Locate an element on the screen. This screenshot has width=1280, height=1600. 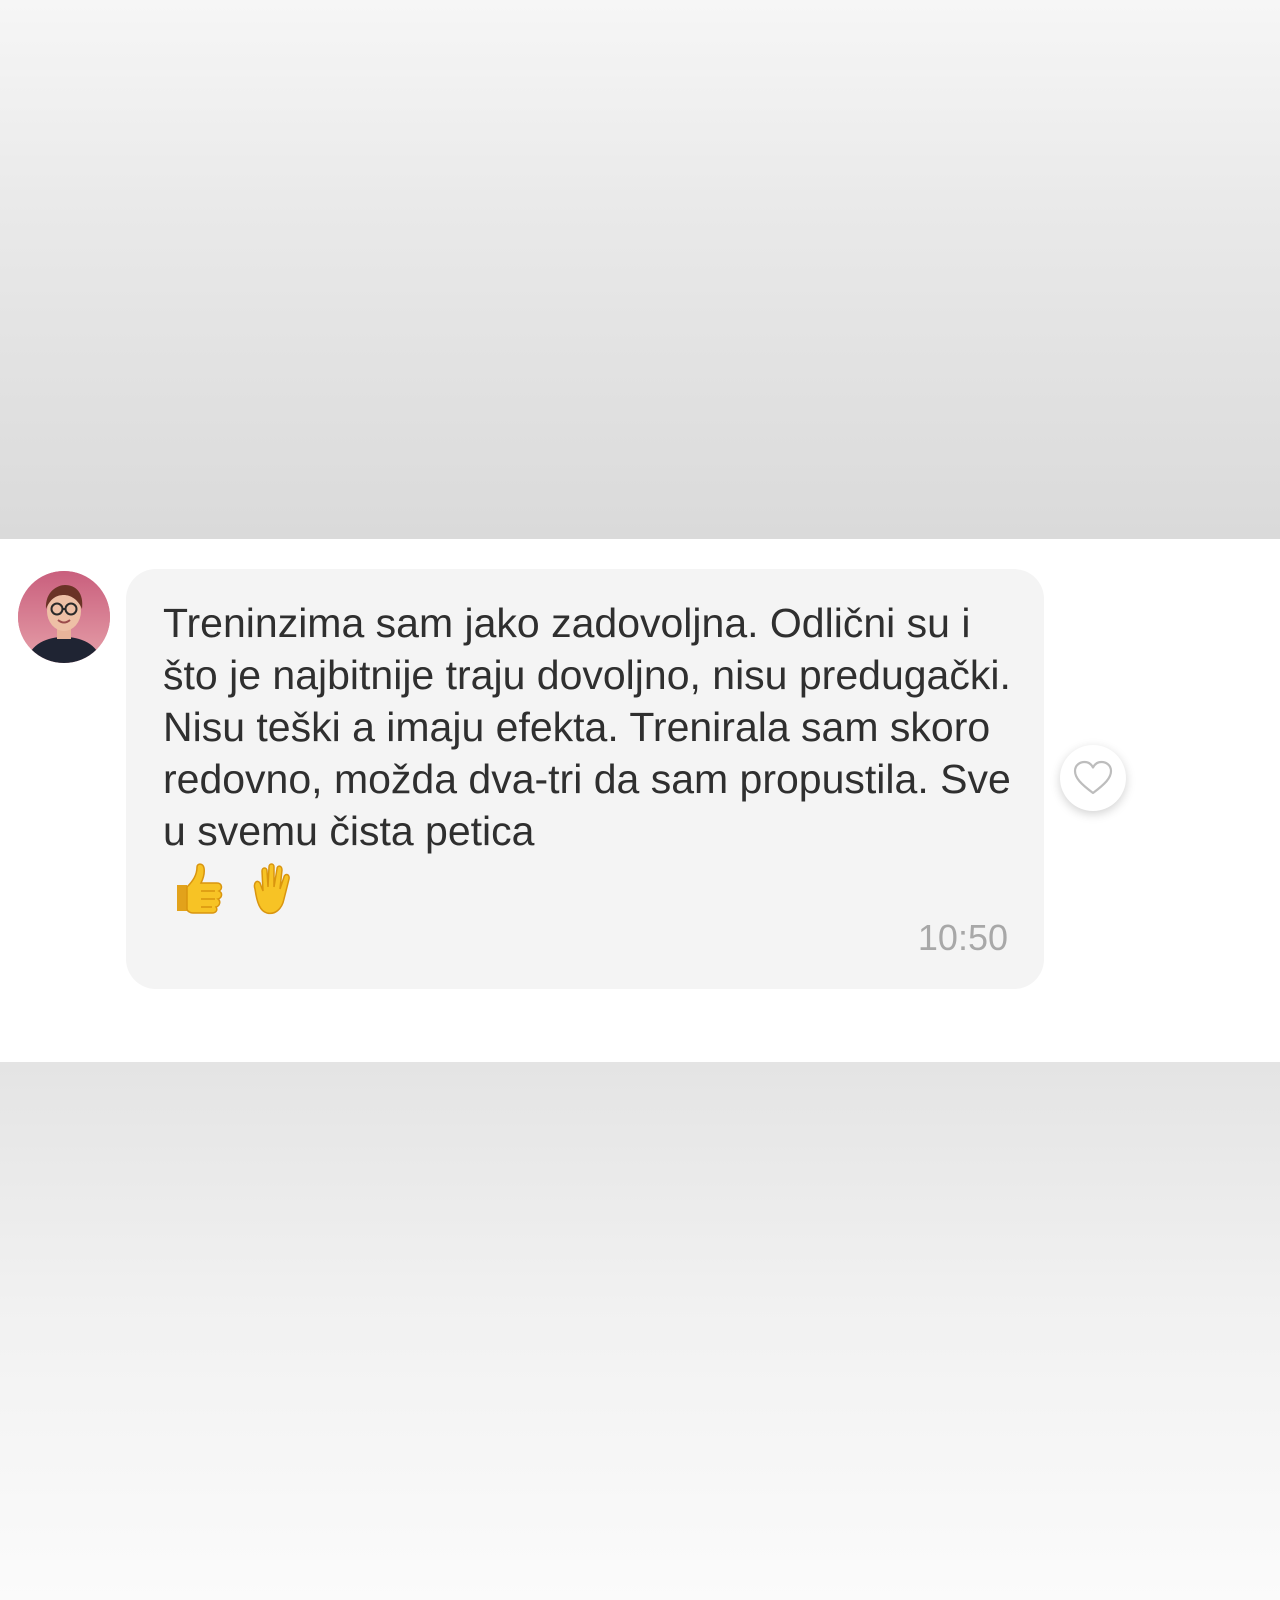
user-avatar-photo is located at coordinates (64, 617).